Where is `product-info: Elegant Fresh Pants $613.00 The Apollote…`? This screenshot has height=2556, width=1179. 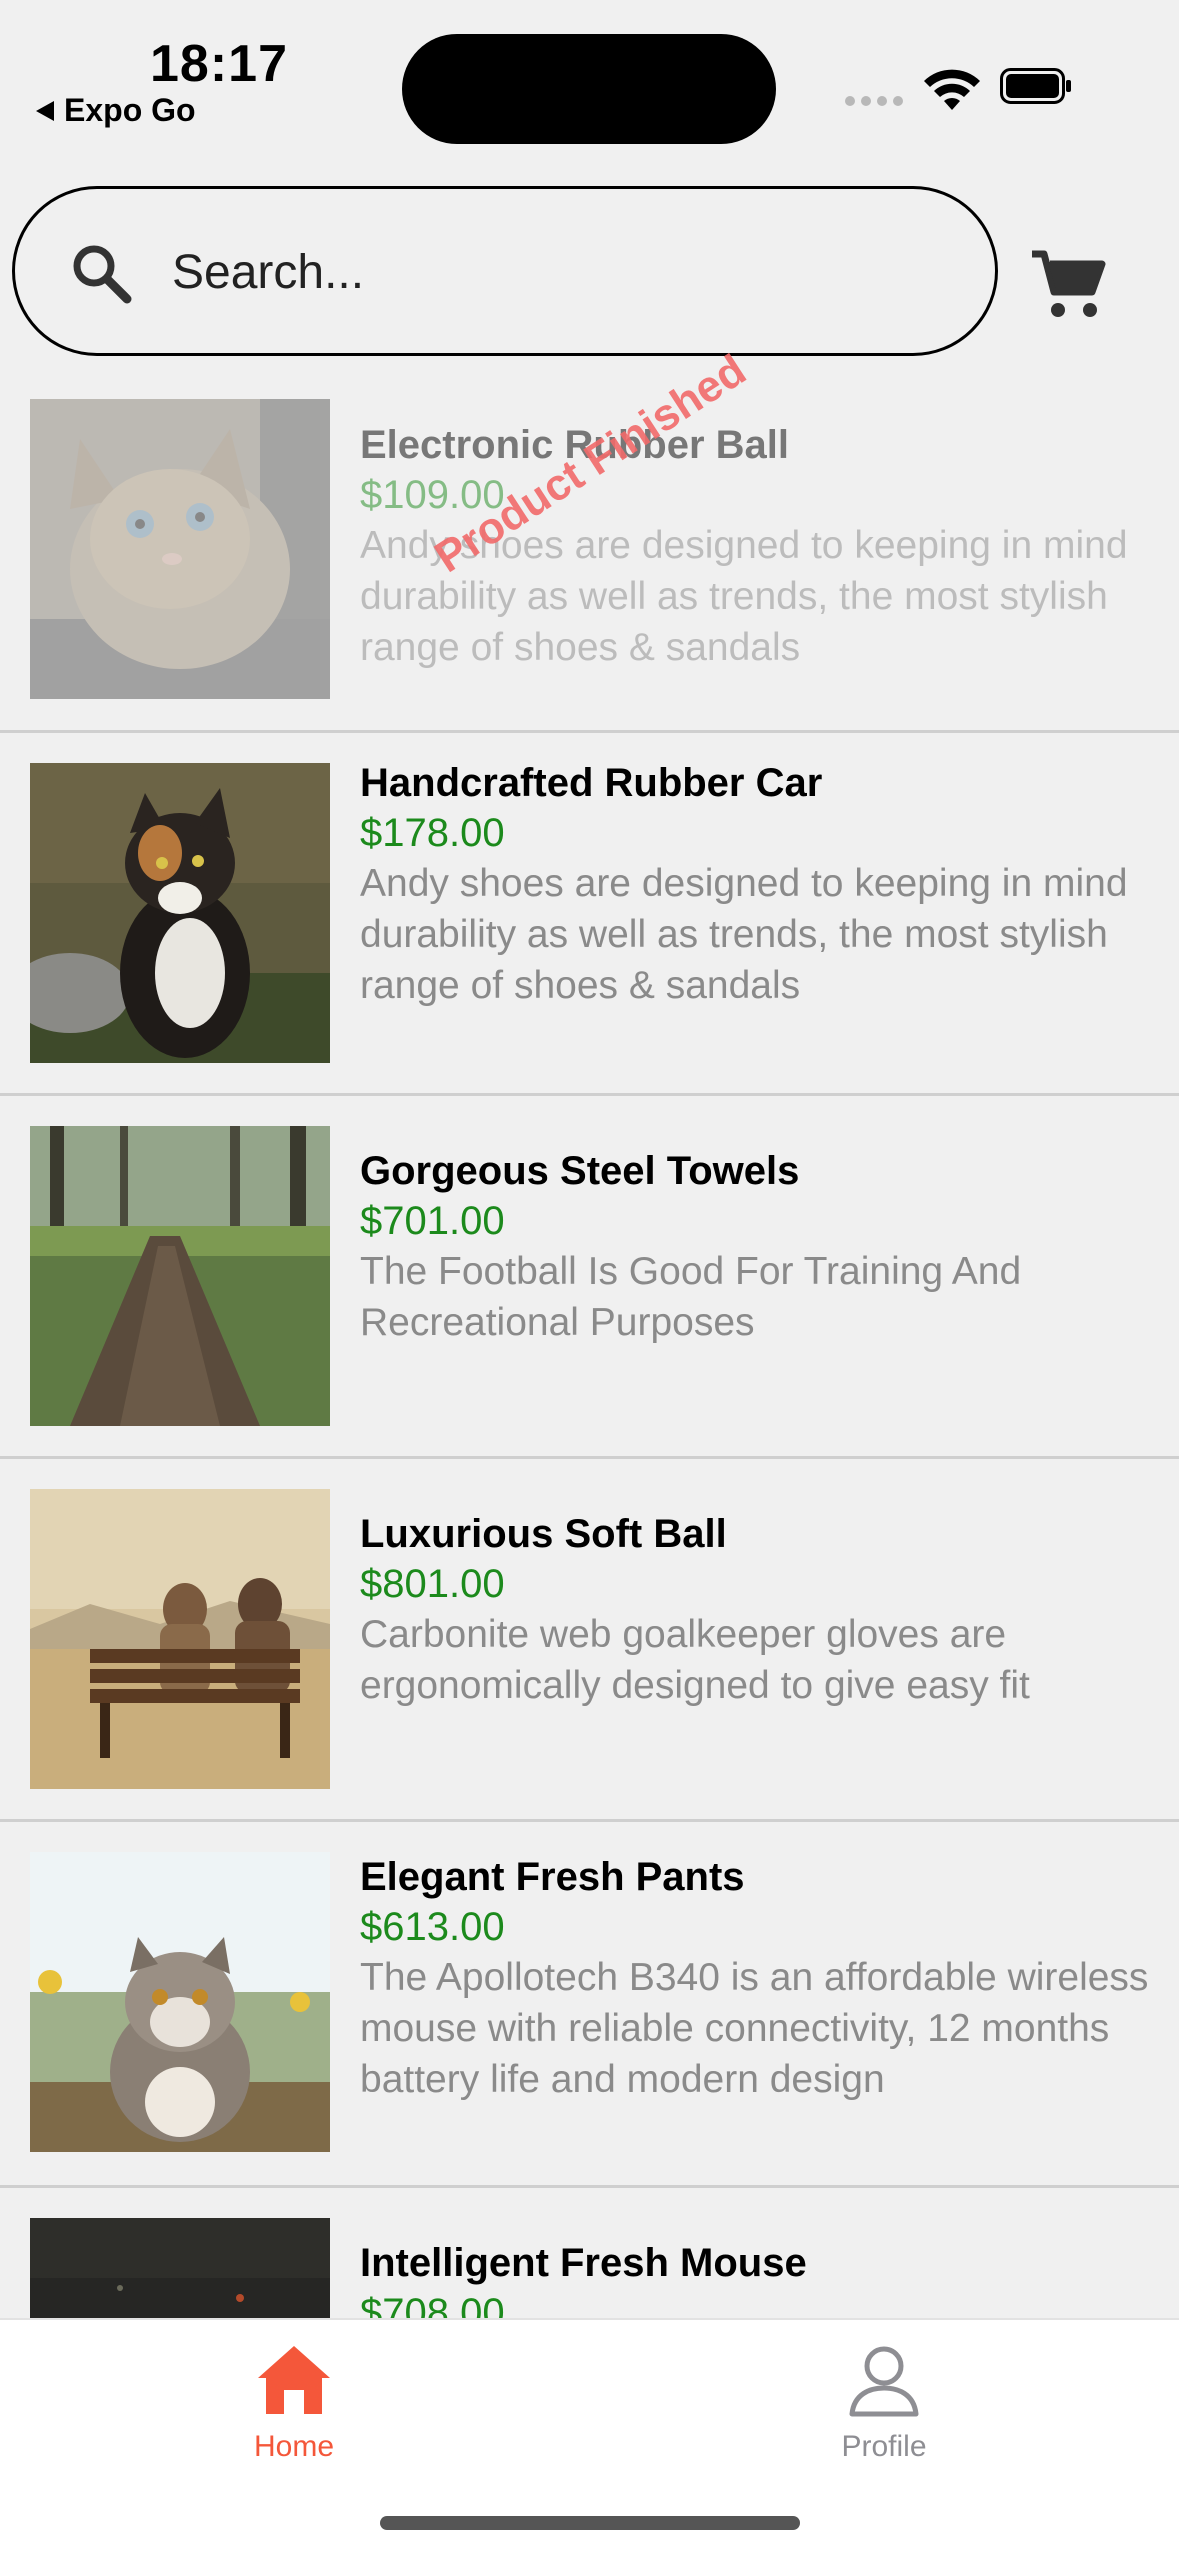 product-info: Elegant Fresh Pants $613.00 The Apollote… is located at coordinates (760, 1978).